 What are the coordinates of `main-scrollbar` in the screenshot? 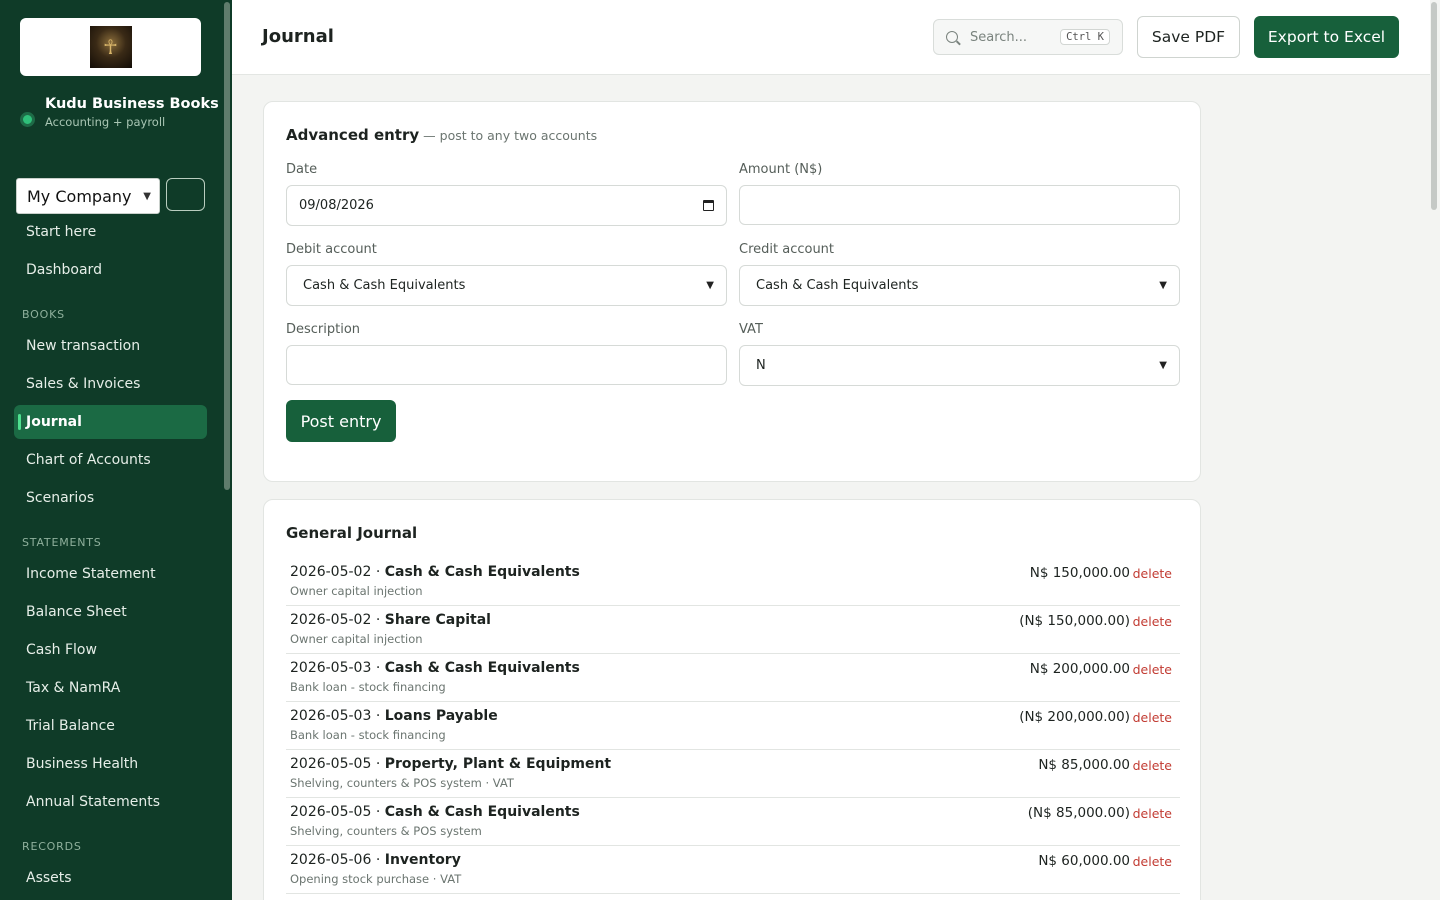 It's located at (1434, 106).